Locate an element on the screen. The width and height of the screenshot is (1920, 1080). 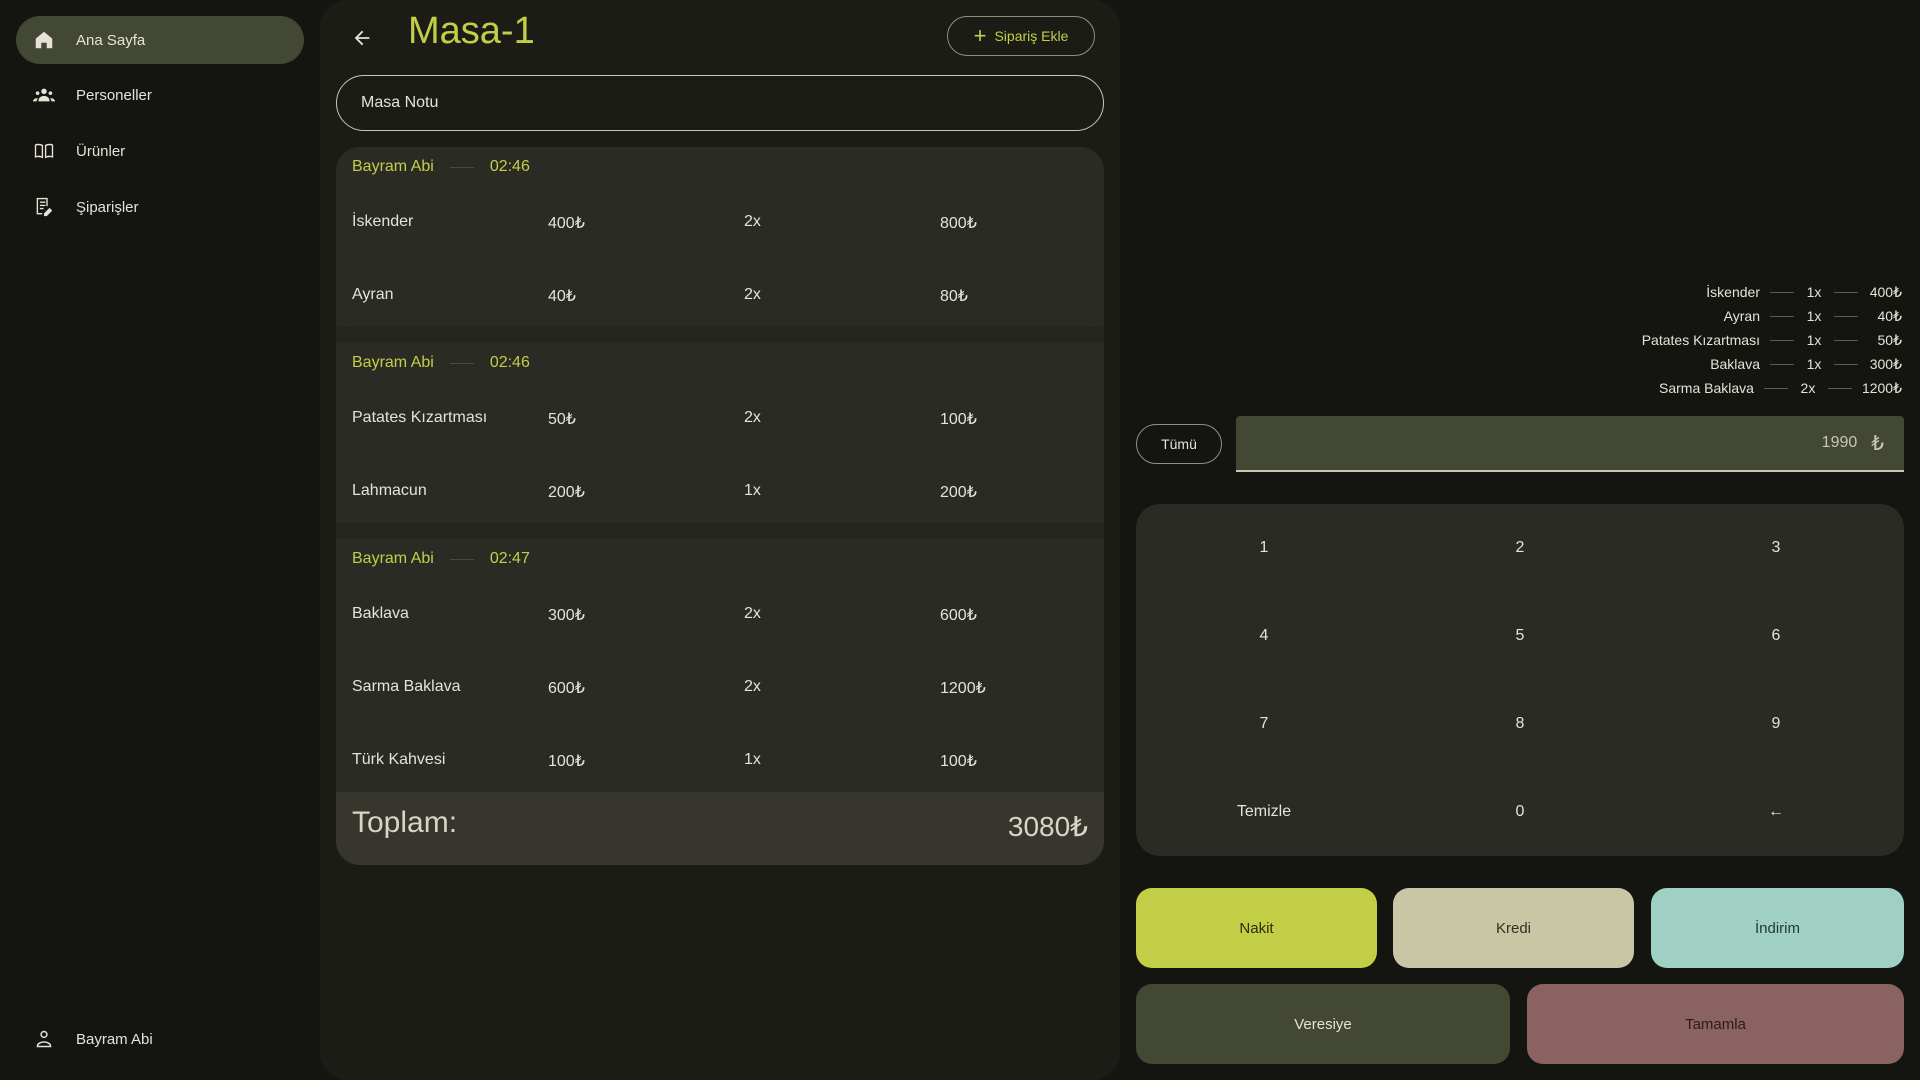
key-2: 2 is located at coordinates (1520, 548).